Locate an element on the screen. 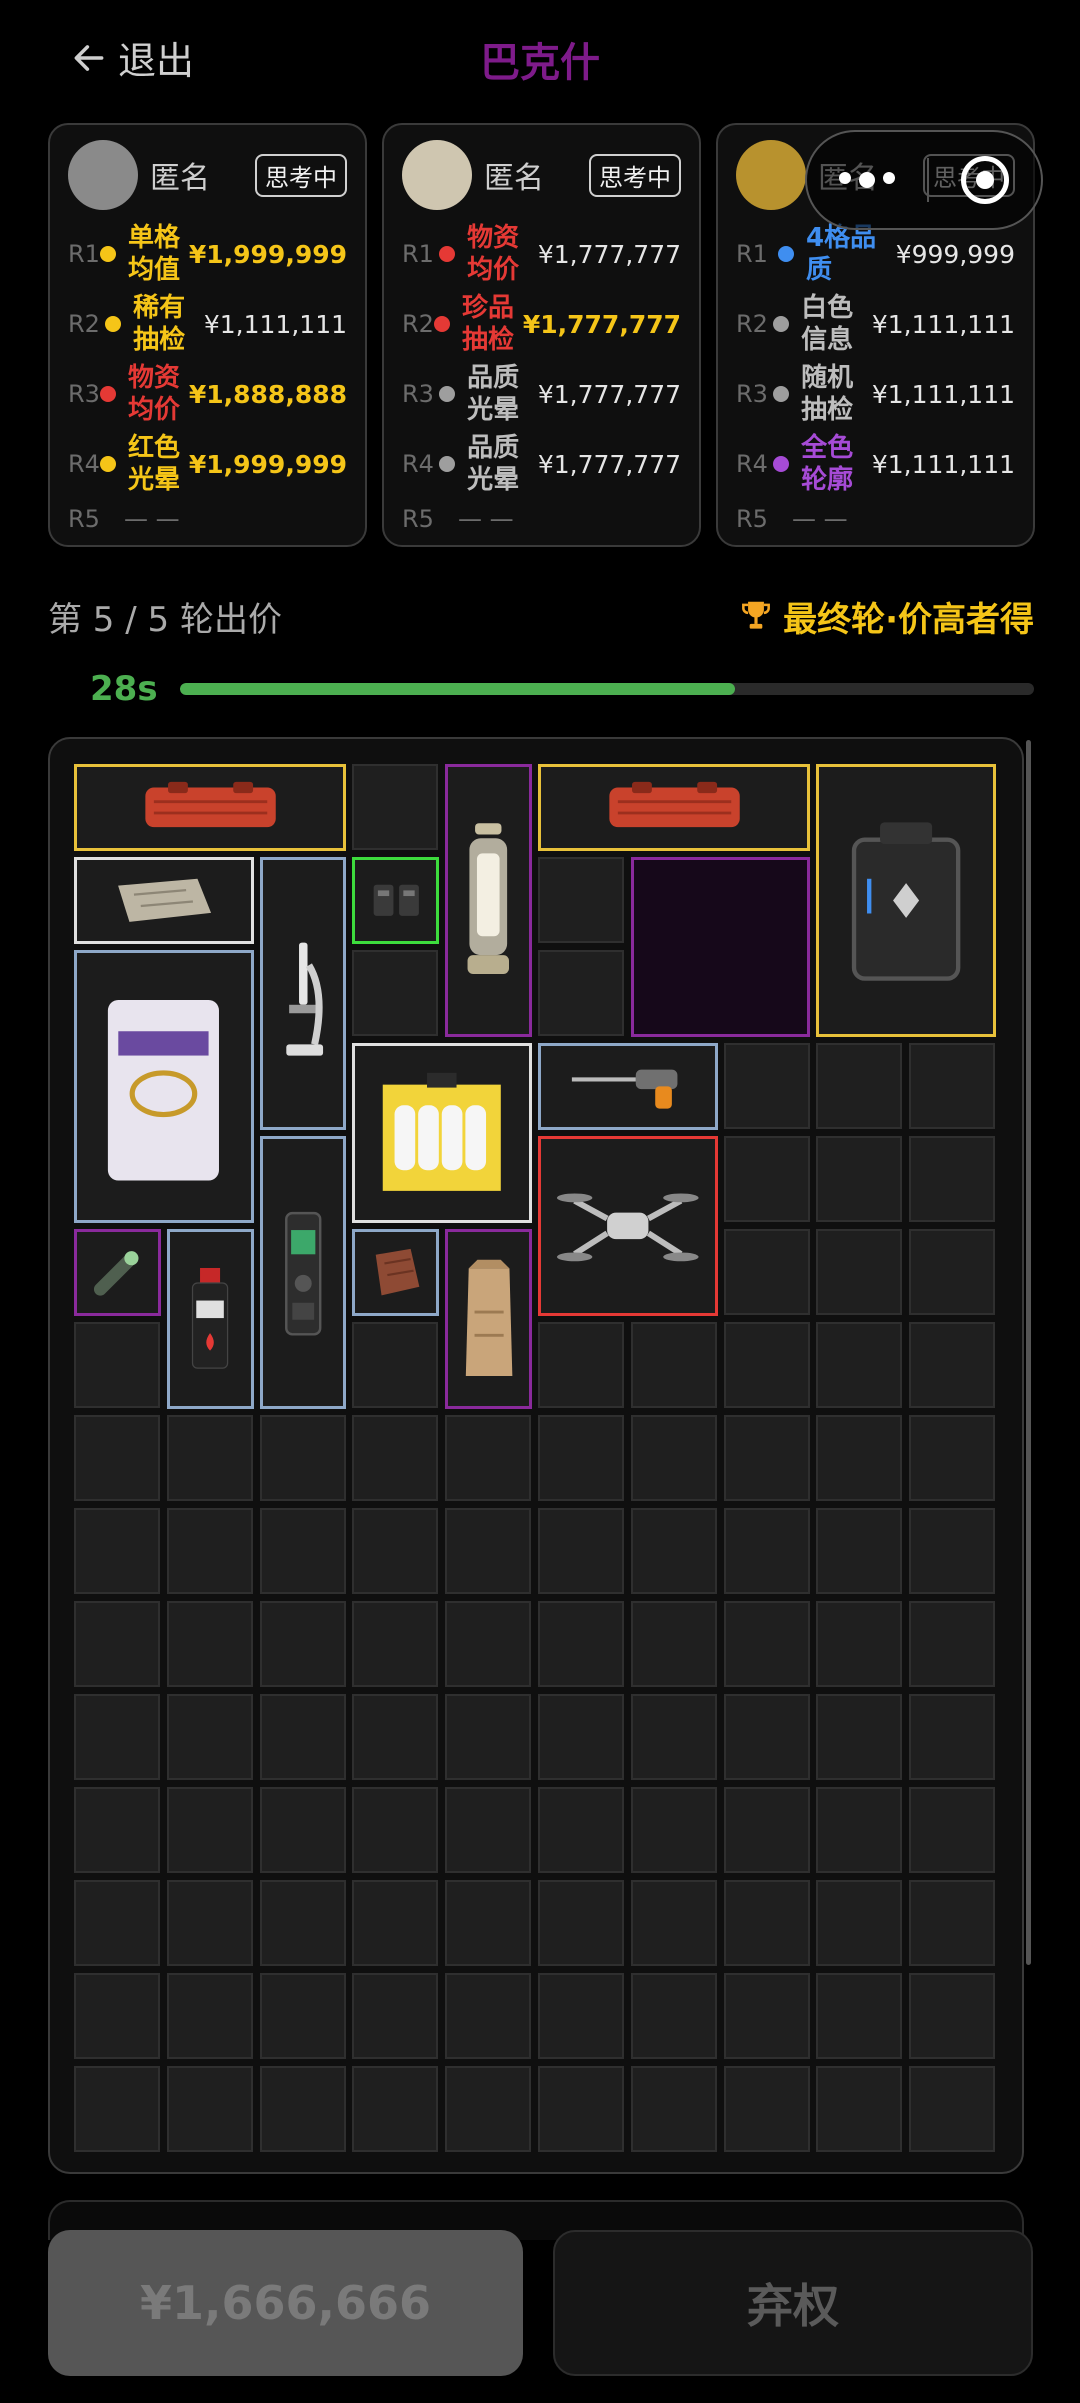 This screenshot has height=2403, width=1080. cement-bag-item is located at coordinates (164, 1086).